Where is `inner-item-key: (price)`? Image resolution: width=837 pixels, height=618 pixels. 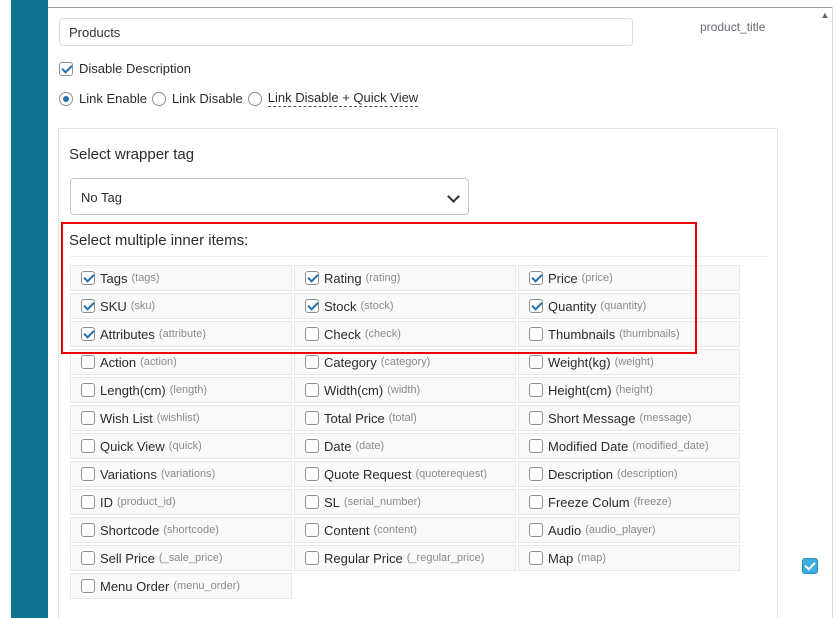 inner-item-key: (price) is located at coordinates (597, 278).